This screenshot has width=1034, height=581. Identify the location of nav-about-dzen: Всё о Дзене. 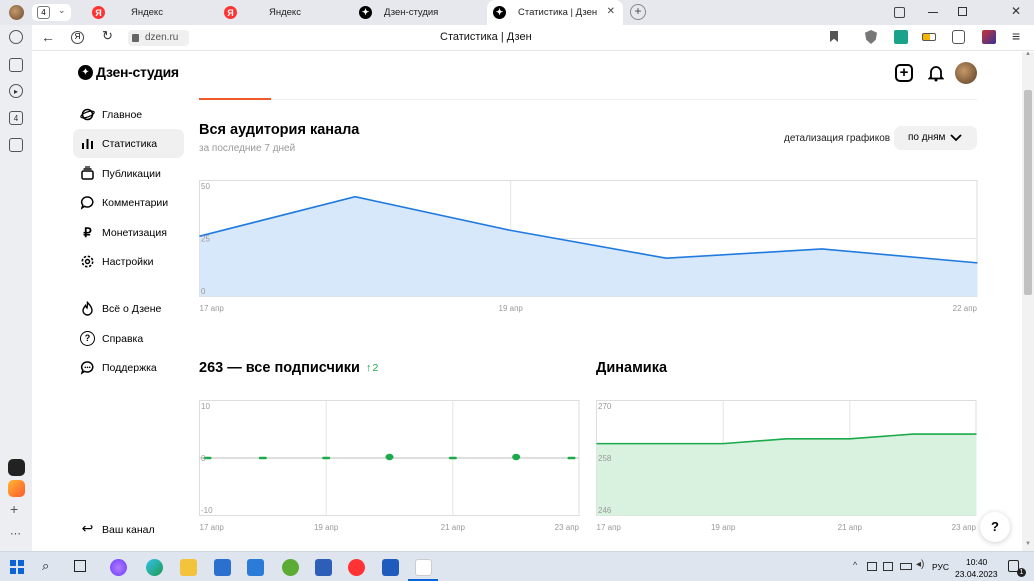
(128, 308).